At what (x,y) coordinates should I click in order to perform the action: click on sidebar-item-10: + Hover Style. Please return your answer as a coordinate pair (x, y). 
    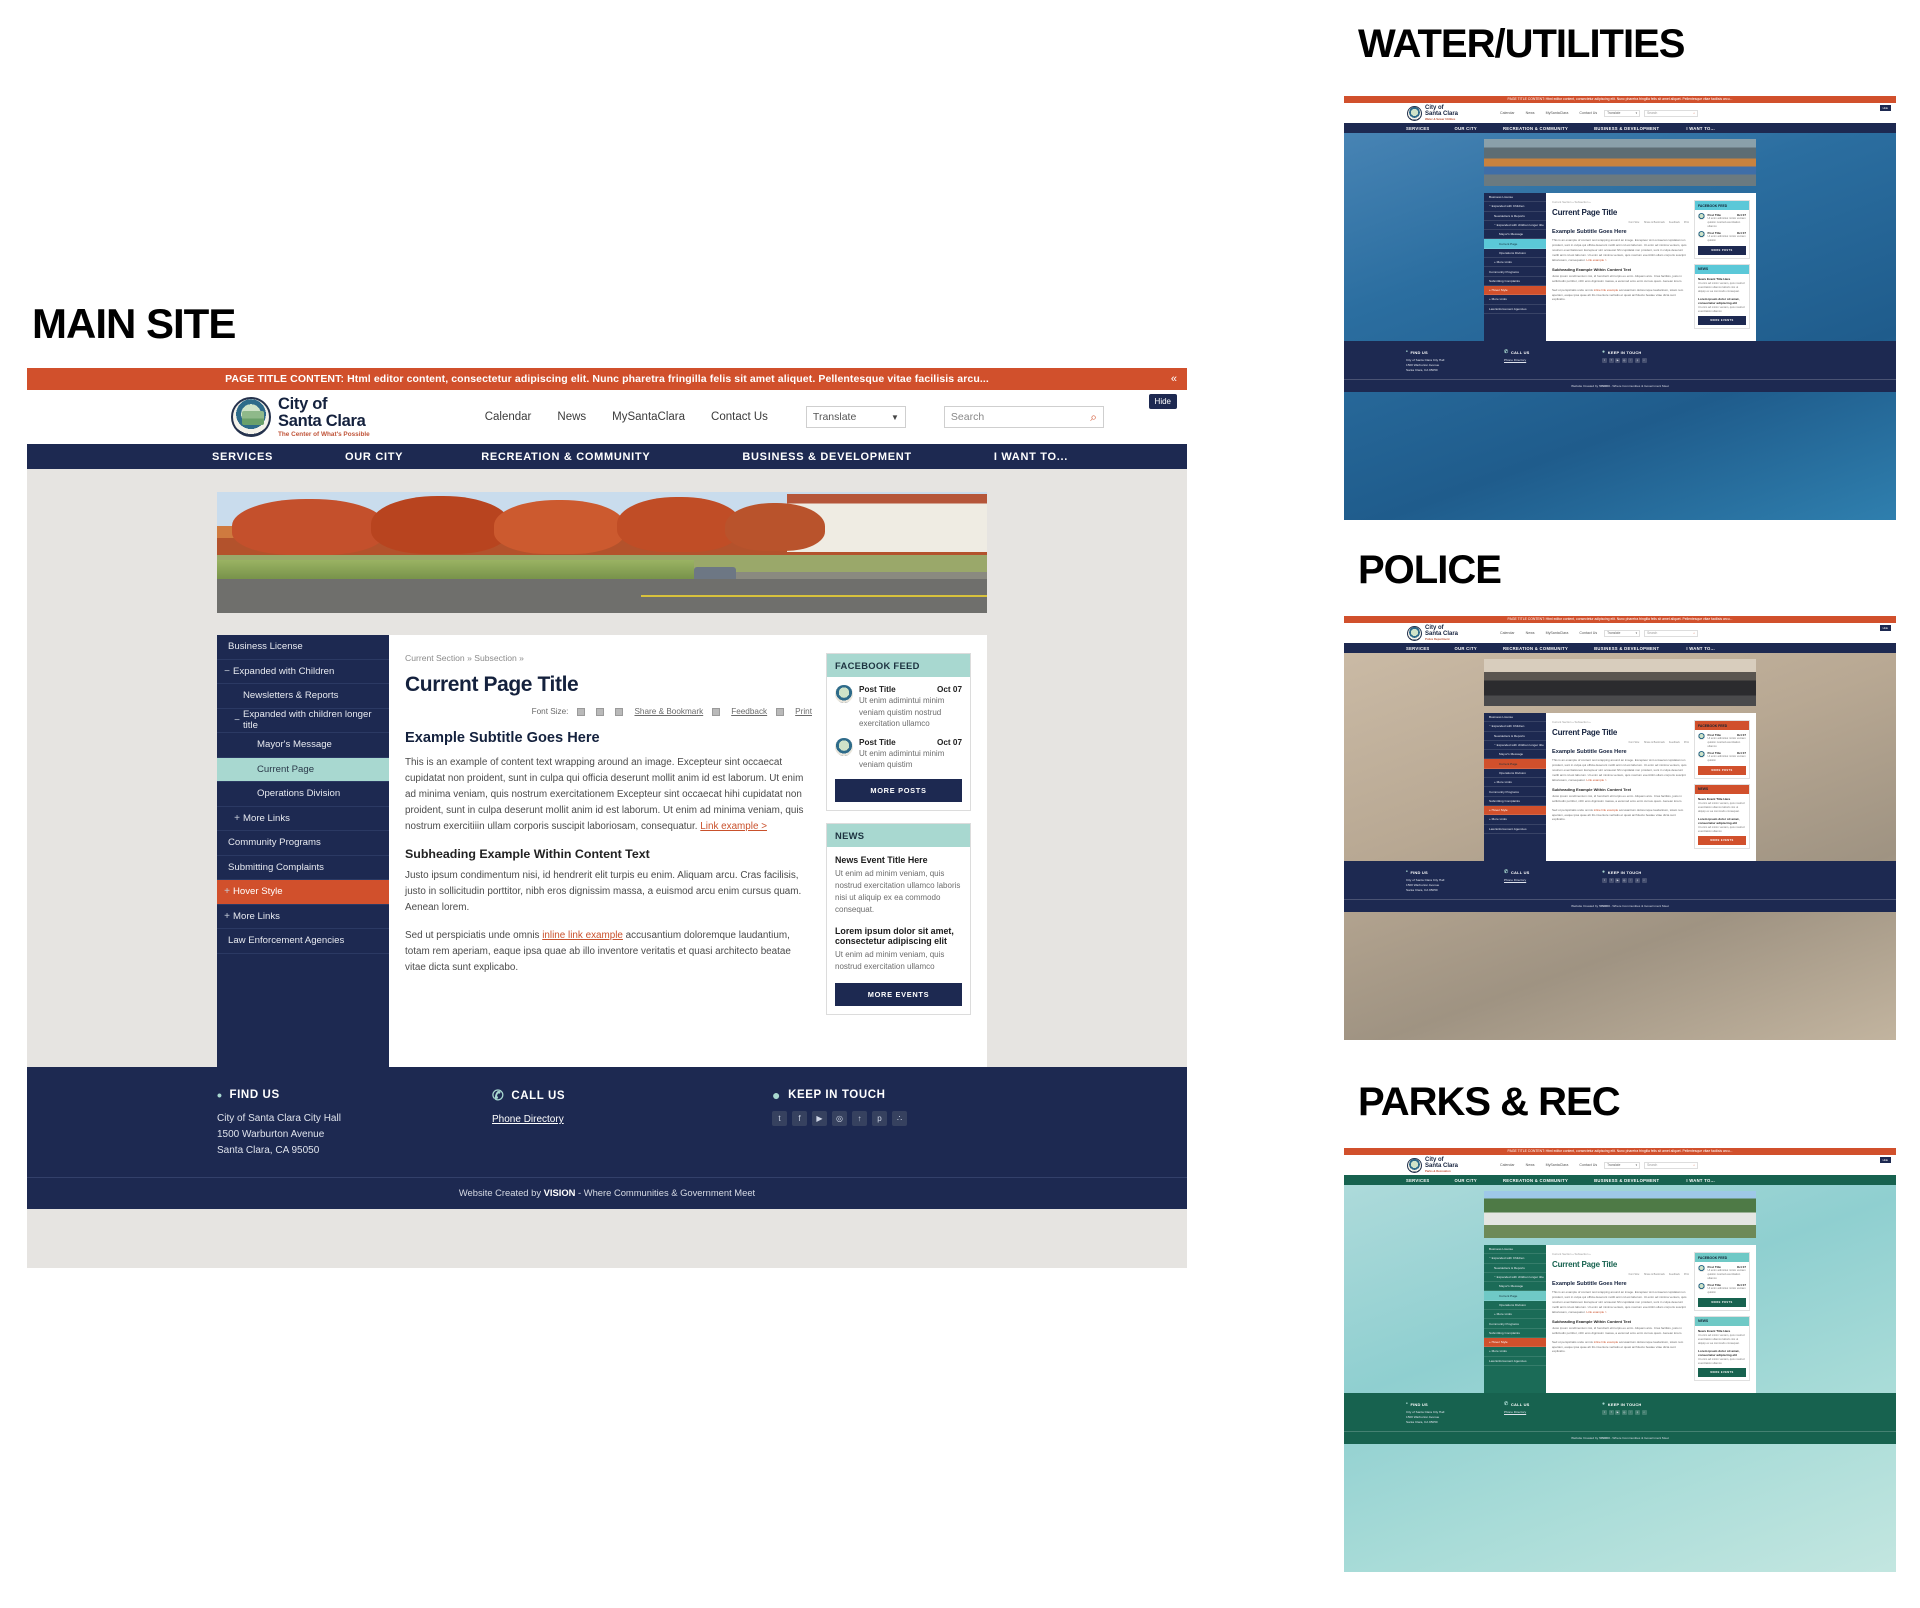
    Looking at the image, I should click on (303, 892).